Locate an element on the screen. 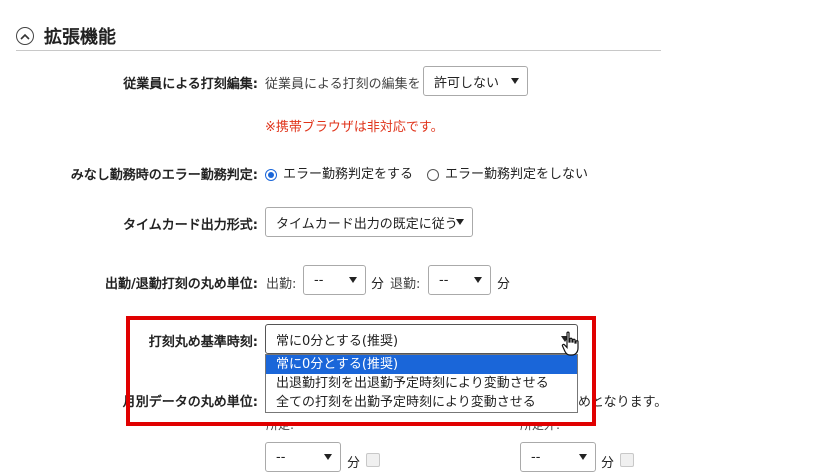 This screenshot has height=472, width=818. clock-in-rounding-value: -- is located at coordinates (319, 280).